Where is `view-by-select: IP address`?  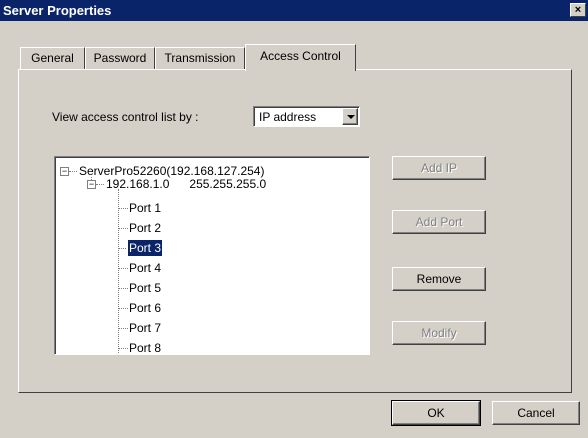
view-by-select: IP address is located at coordinates (306, 116).